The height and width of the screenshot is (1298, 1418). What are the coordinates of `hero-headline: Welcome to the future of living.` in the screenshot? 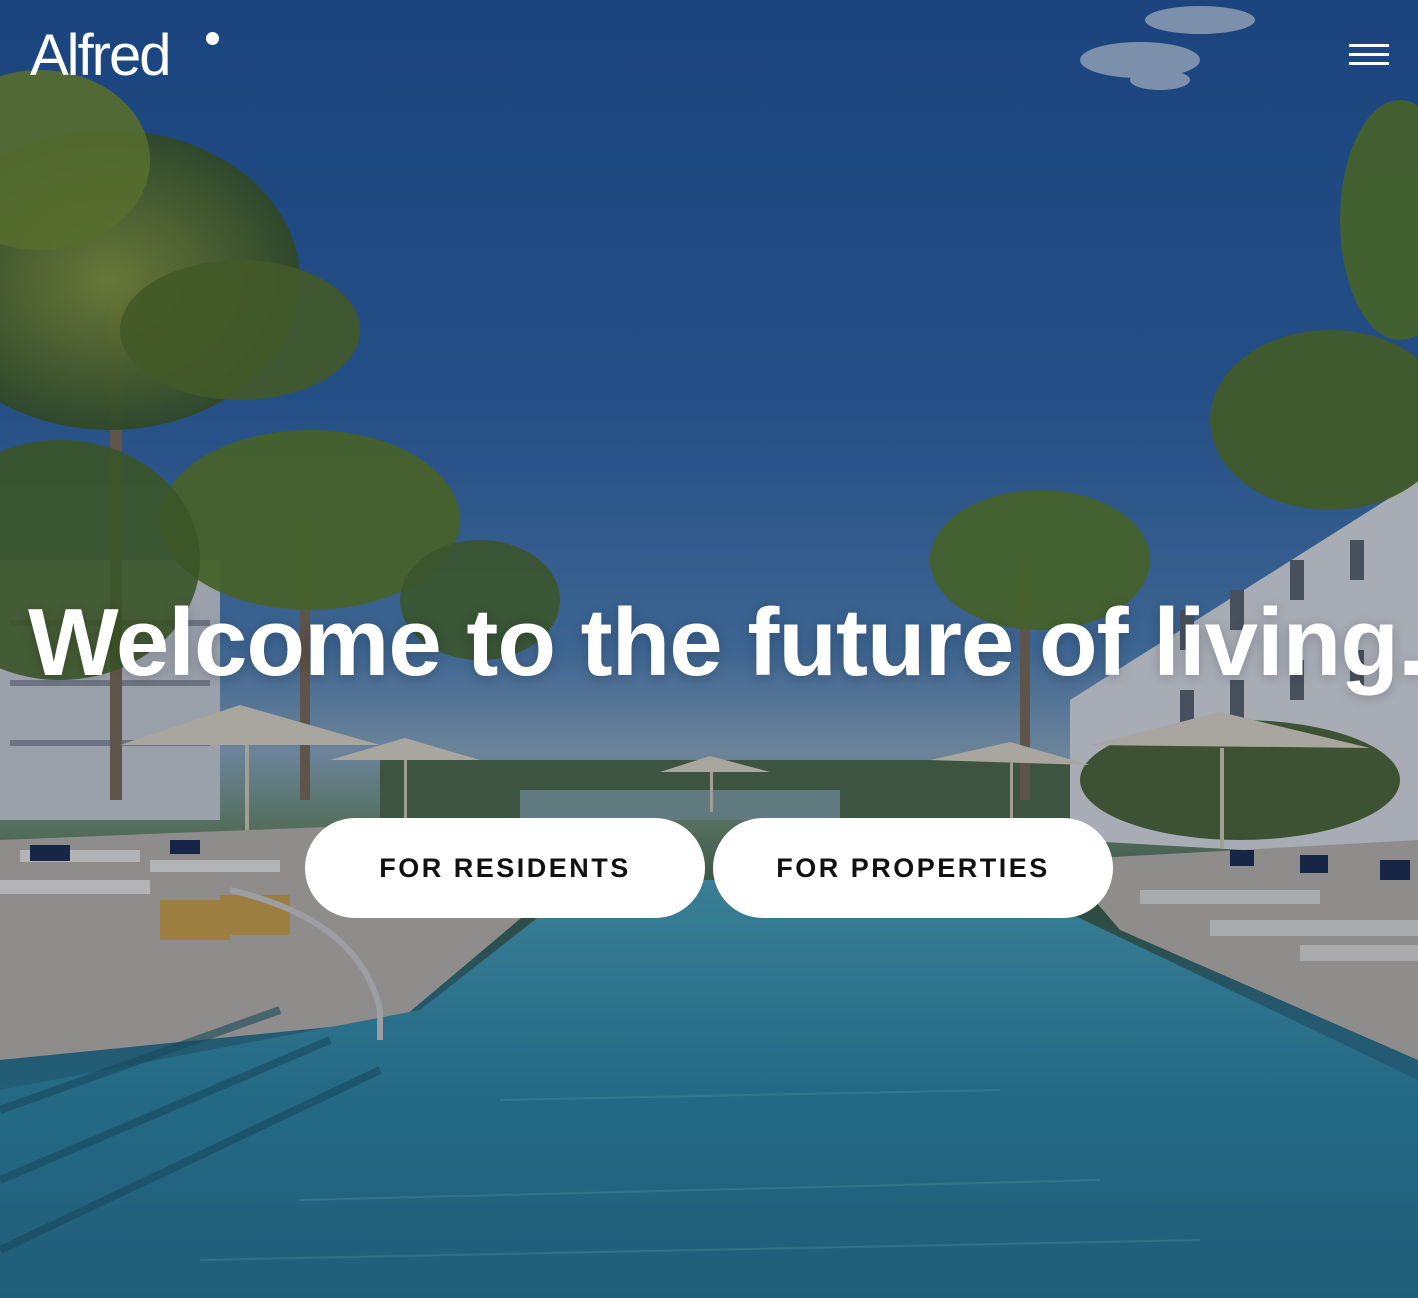 It's located at (723, 642).